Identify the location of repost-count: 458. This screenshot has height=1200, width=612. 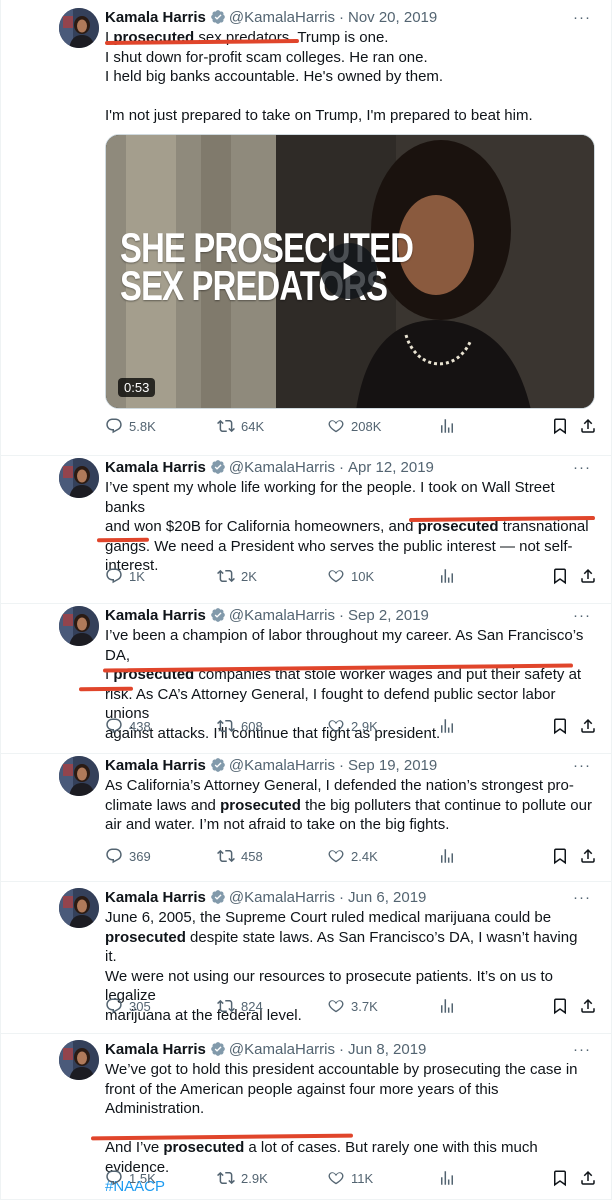
(252, 856).